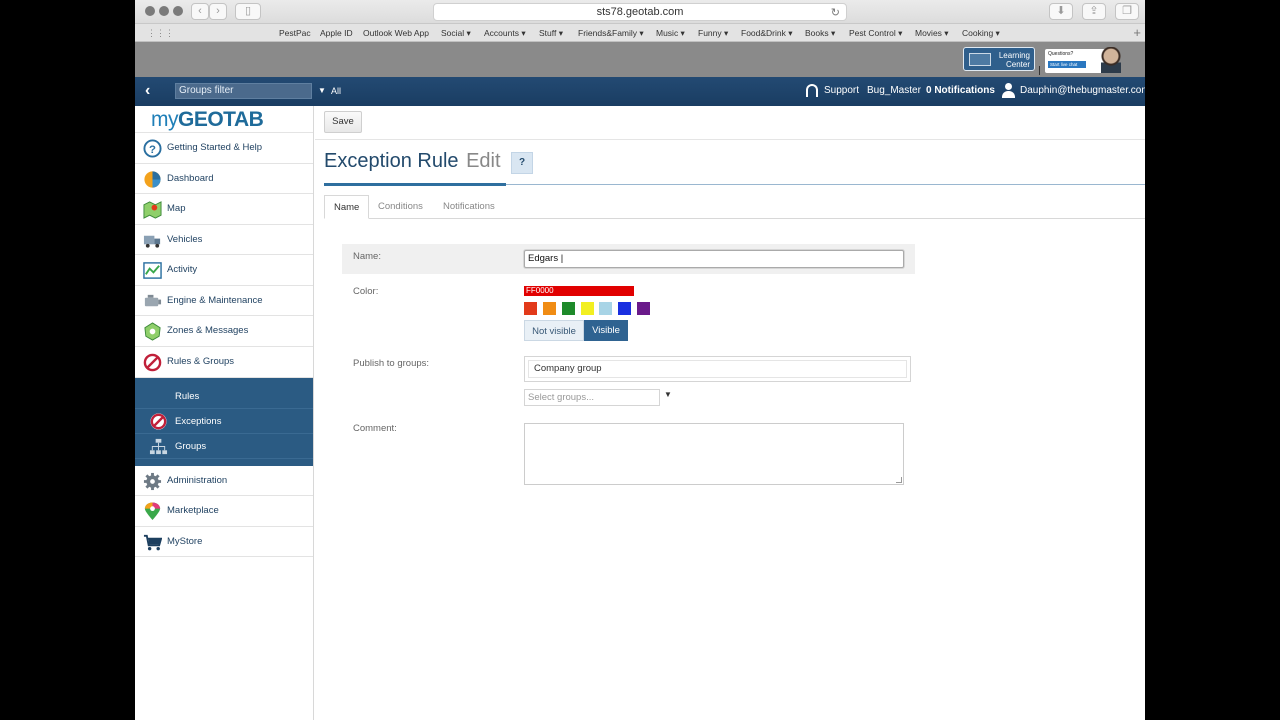 The image size is (1280, 720). Describe the element at coordinates (295, 33) in the screenshot. I see `bookmark-pestpac: PestPac` at that location.